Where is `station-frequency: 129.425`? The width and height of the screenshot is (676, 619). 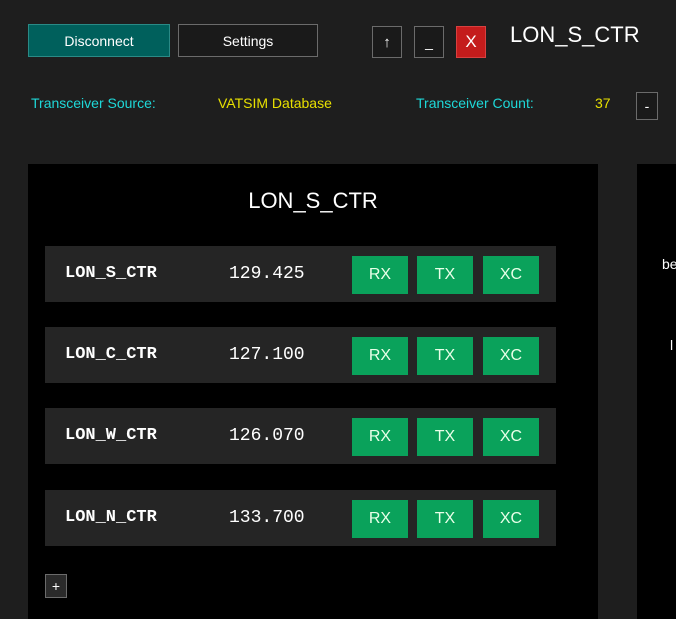
station-frequency: 129.425 is located at coordinates (267, 274).